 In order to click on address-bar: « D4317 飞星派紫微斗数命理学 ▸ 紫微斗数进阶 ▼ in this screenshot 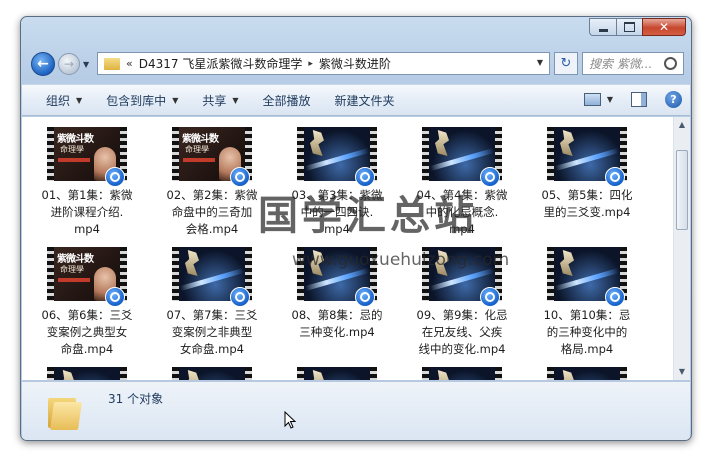, I will do `click(323, 63)`.